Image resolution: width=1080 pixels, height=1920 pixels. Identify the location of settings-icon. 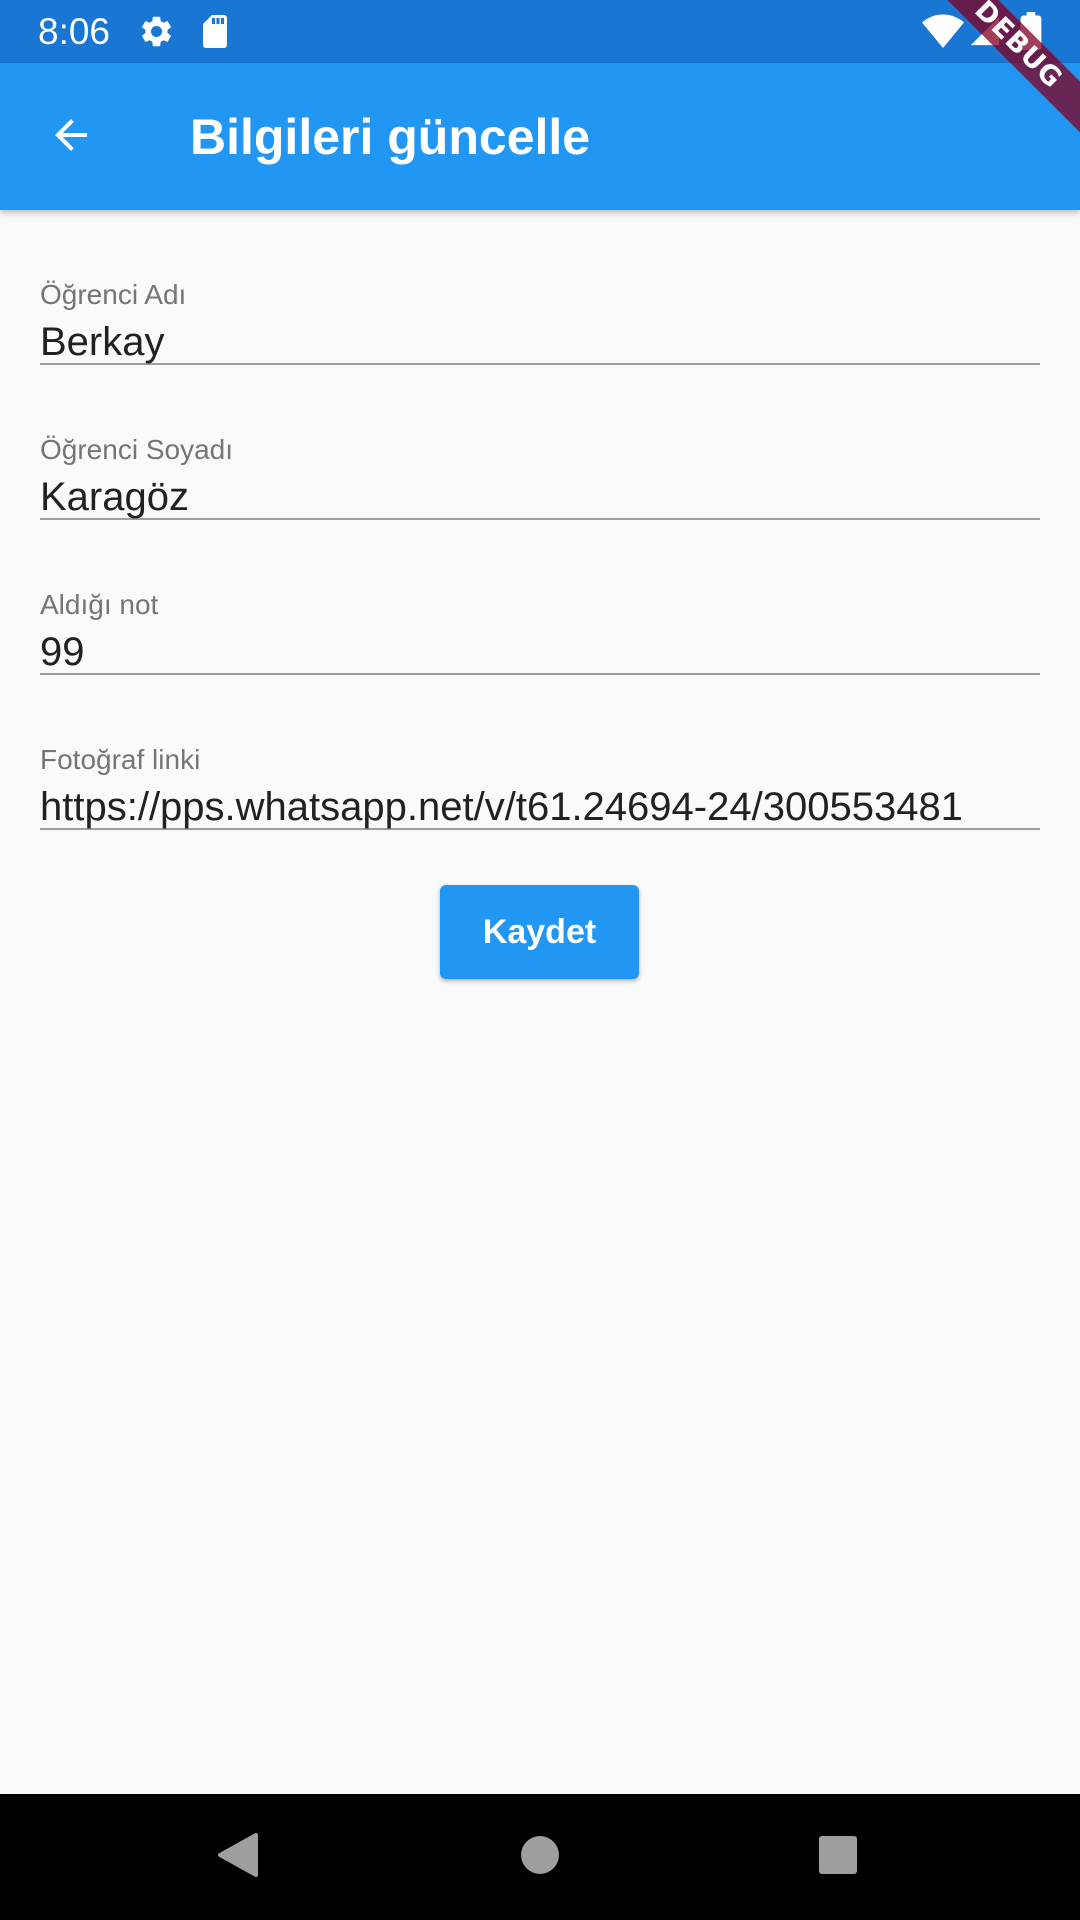
(156, 34).